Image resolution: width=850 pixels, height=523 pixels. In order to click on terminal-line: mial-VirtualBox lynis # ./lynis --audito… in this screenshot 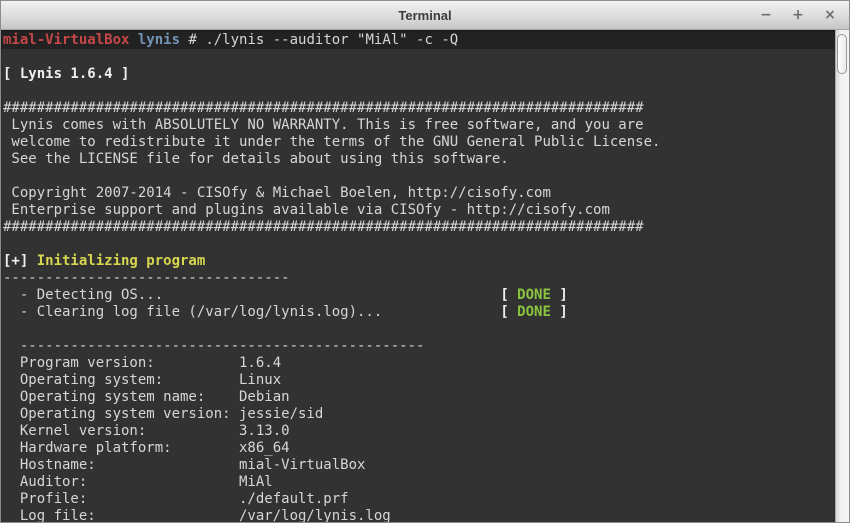, I will do `click(418, 40)`.